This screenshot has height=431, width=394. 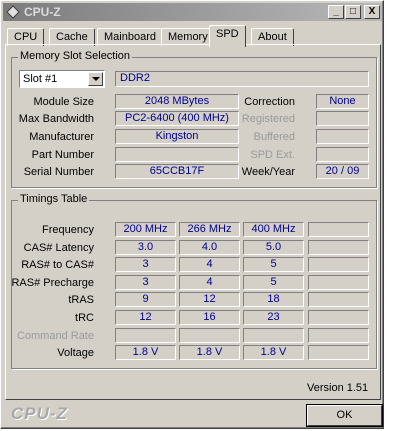 What do you see at coordinates (75, 353) in the screenshot?
I see `timing-row-label: Voltage` at bounding box center [75, 353].